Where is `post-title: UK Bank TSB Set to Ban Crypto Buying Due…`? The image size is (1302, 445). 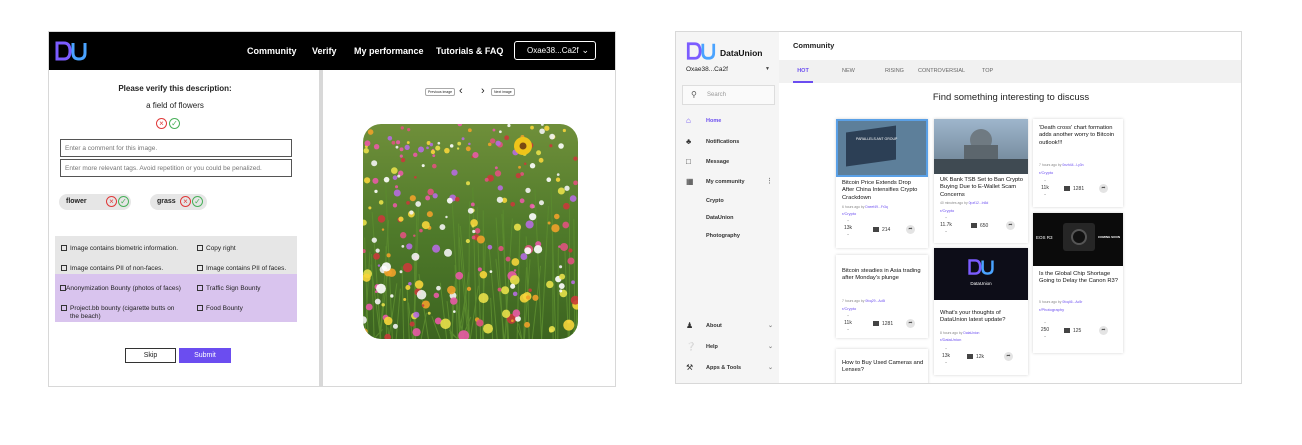
post-title: UK Bank TSB Set to Ban Crypto Buying Due… is located at coordinates (982, 188).